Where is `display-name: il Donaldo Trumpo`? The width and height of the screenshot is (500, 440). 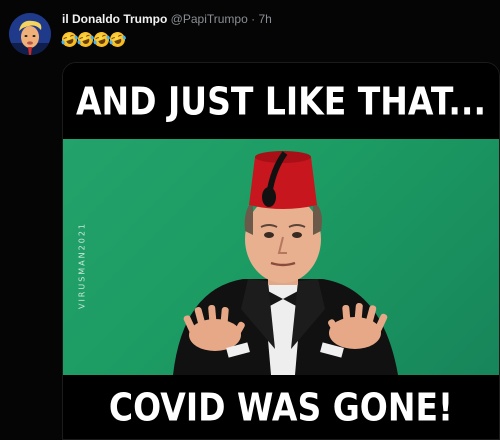
display-name: il Donaldo Trumpo is located at coordinates (114, 19).